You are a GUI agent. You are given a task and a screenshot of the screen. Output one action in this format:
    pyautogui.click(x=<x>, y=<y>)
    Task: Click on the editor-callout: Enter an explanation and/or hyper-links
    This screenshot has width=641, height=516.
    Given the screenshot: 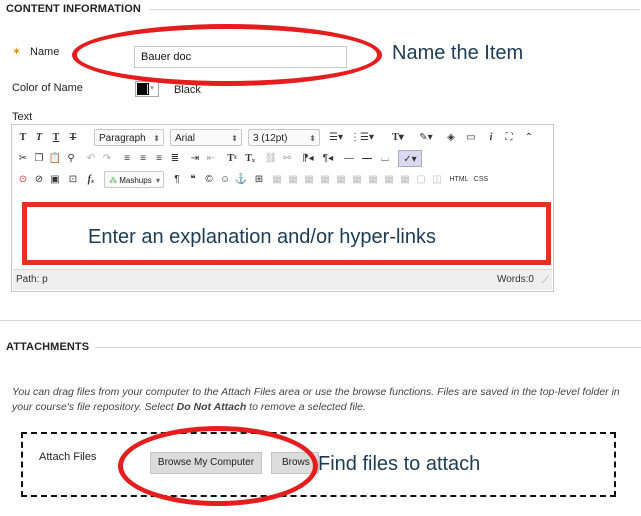 What is the action you would take?
    pyautogui.click(x=262, y=237)
    